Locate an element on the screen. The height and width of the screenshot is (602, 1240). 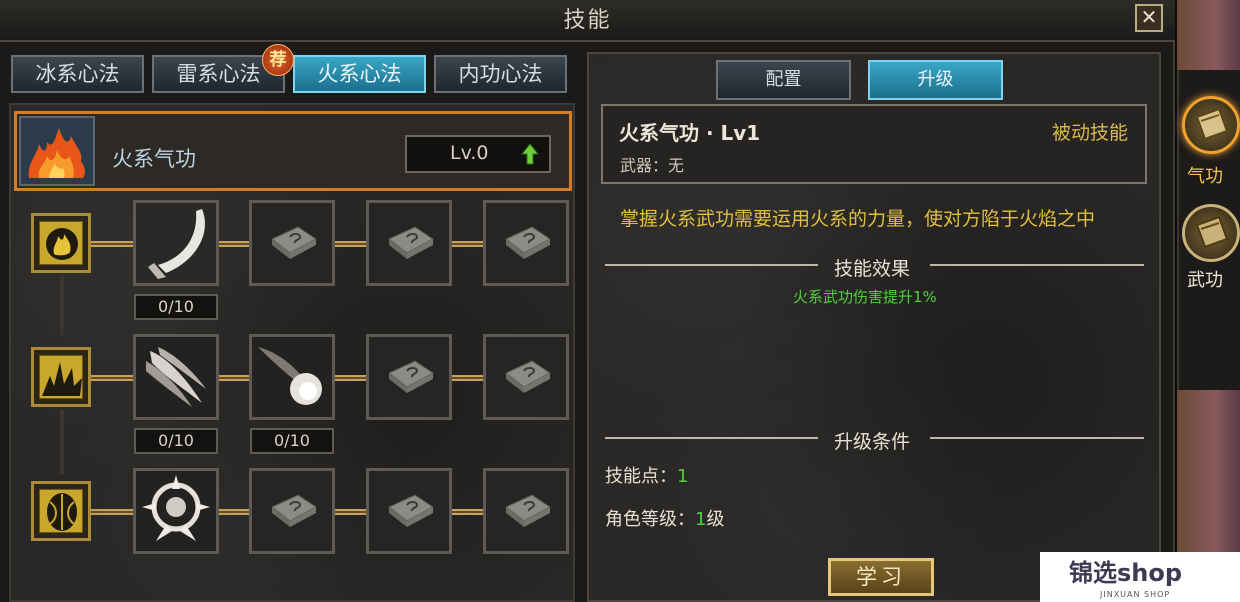
skill-detail-title: 火系气功 · Lv1 is located at coordinates (690, 133).